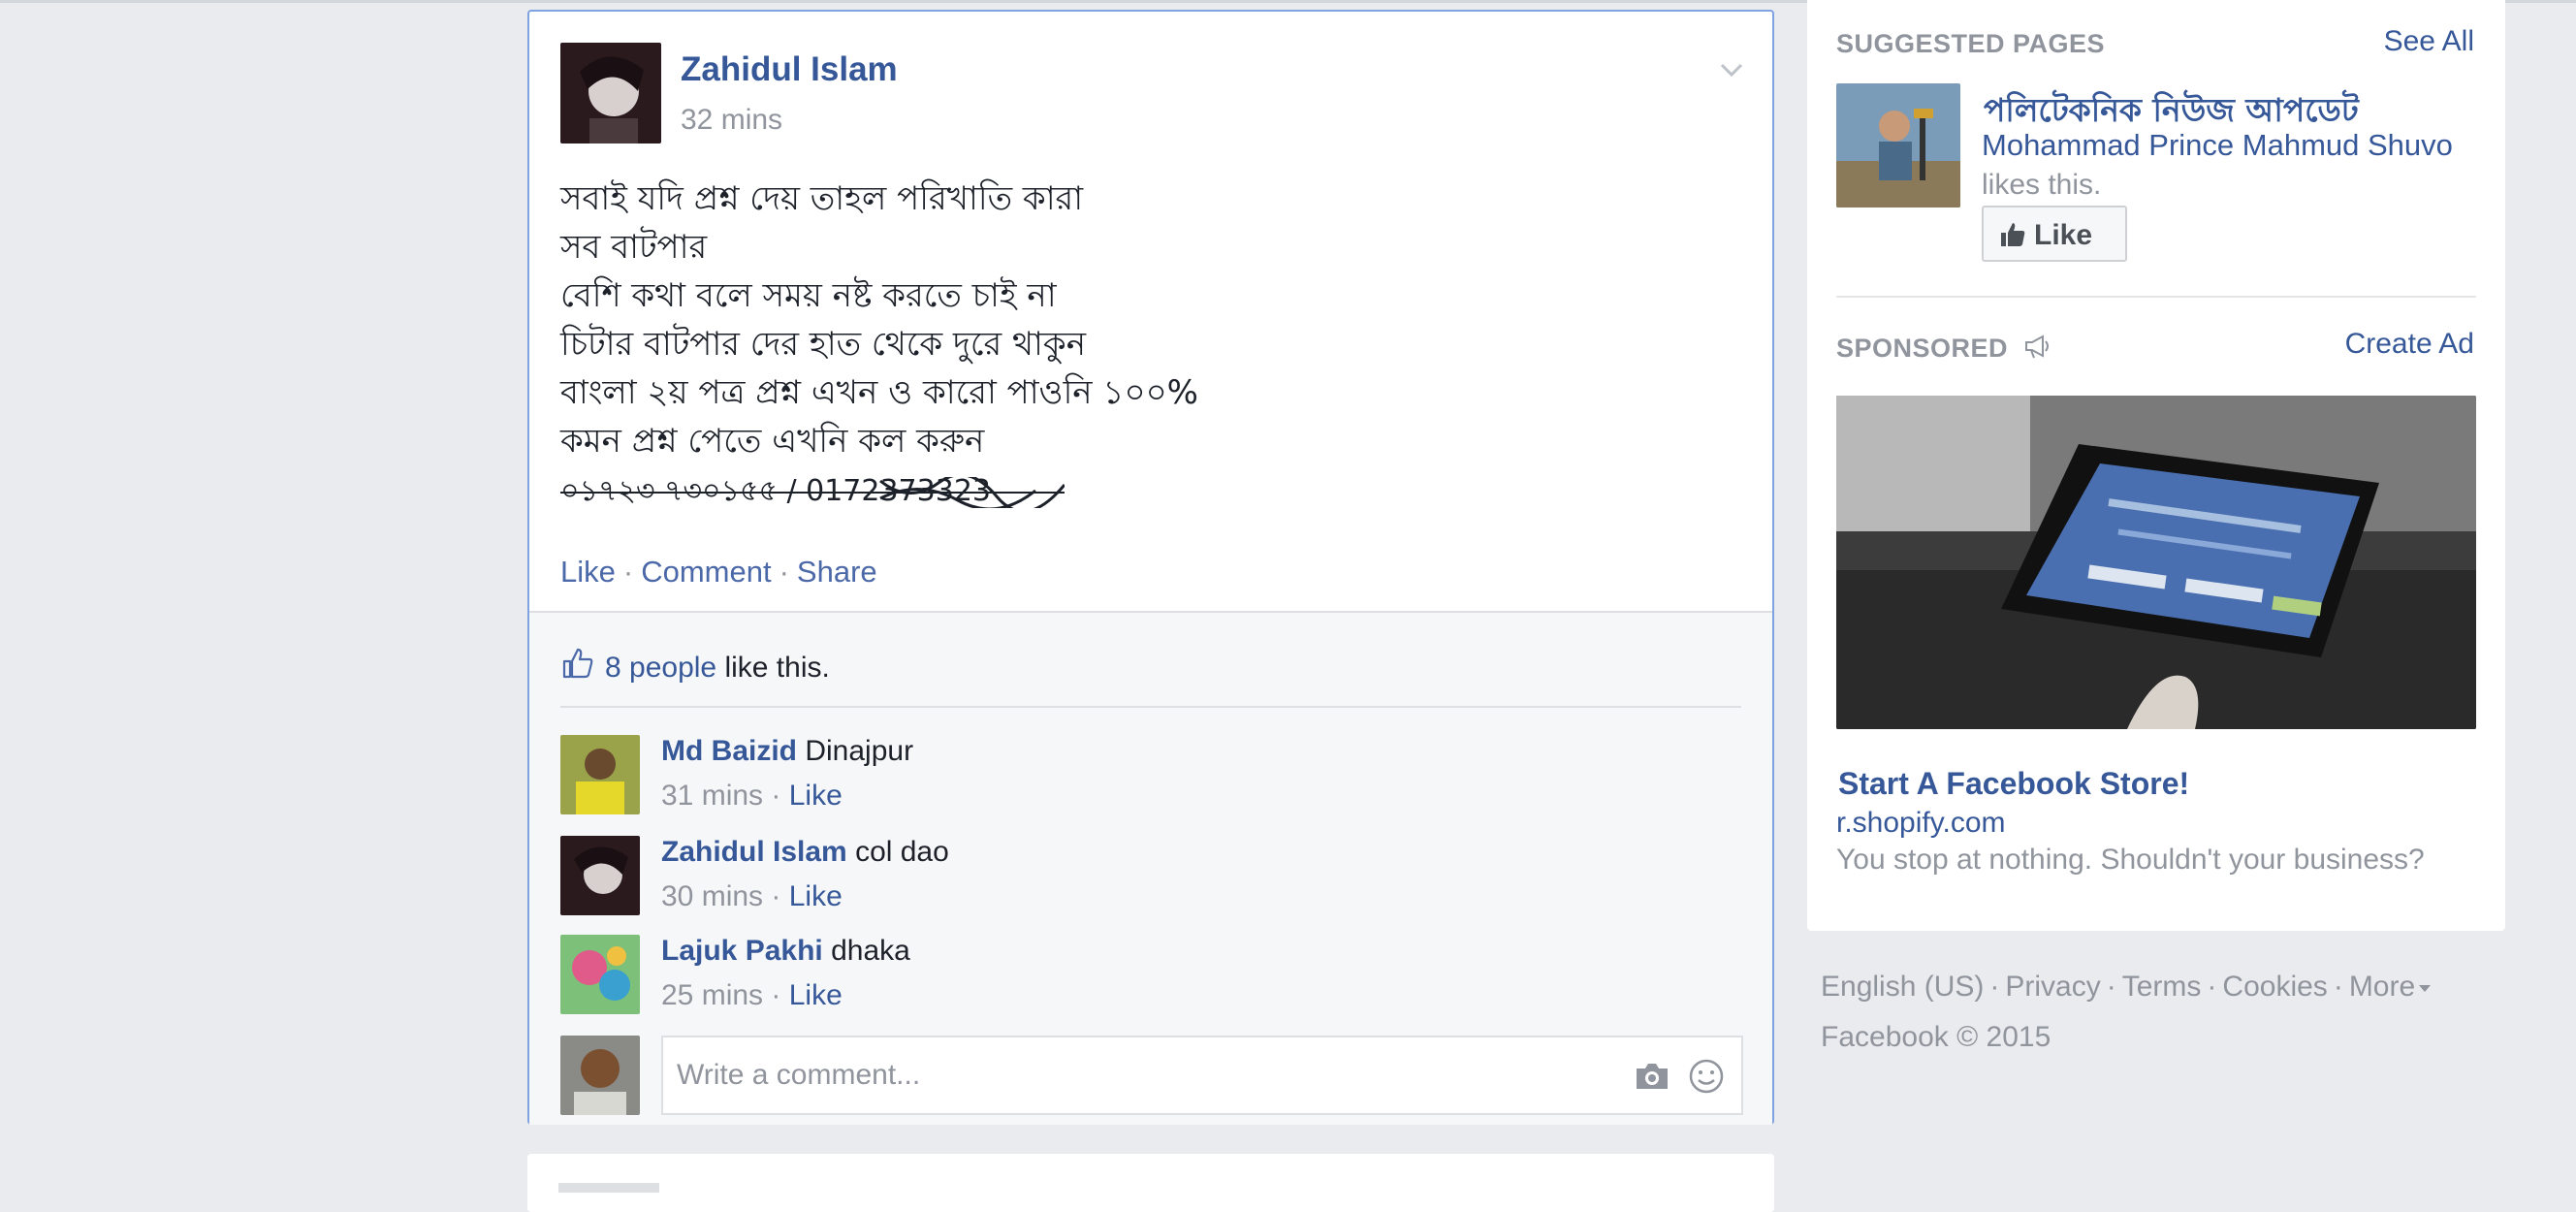 This screenshot has height=1212, width=2576. Describe the element at coordinates (1731, 70) in the screenshot. I see `chevron-down-icon` at that location.